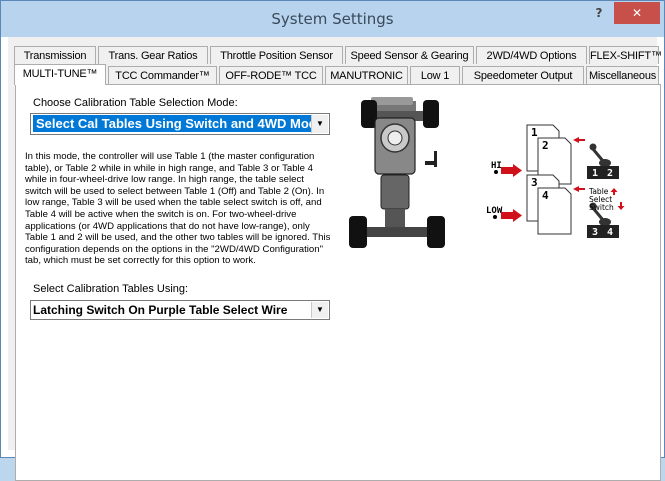  Describe the element at coordinates (599, 13) in the screenshot. I see `help-button: ?` at that location.